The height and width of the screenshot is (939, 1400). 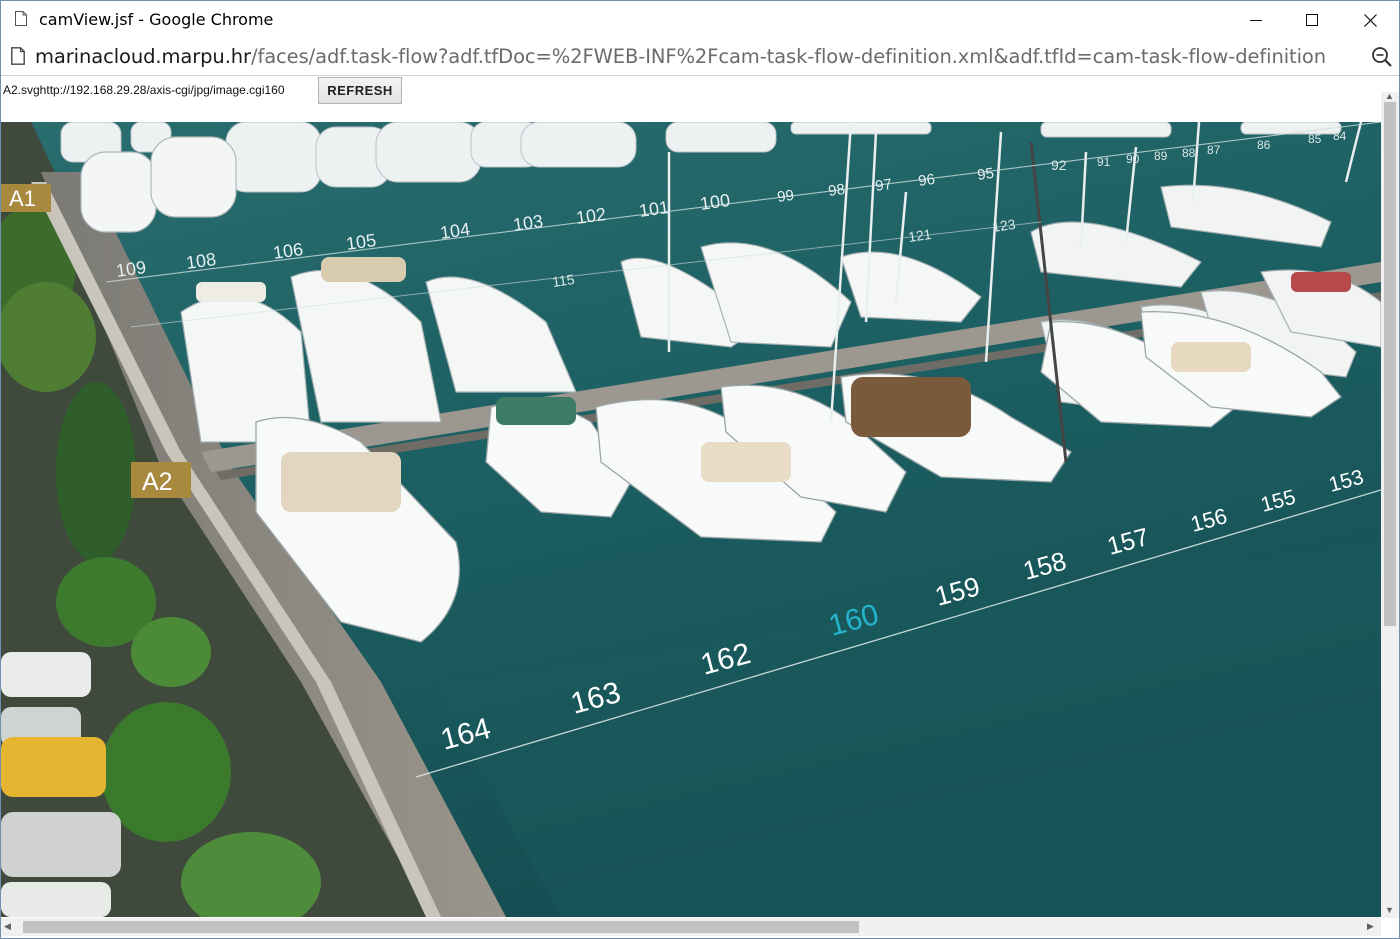 I want to click on window-title: camView.jsf - Google Chrome, so click(x=156, y=19).